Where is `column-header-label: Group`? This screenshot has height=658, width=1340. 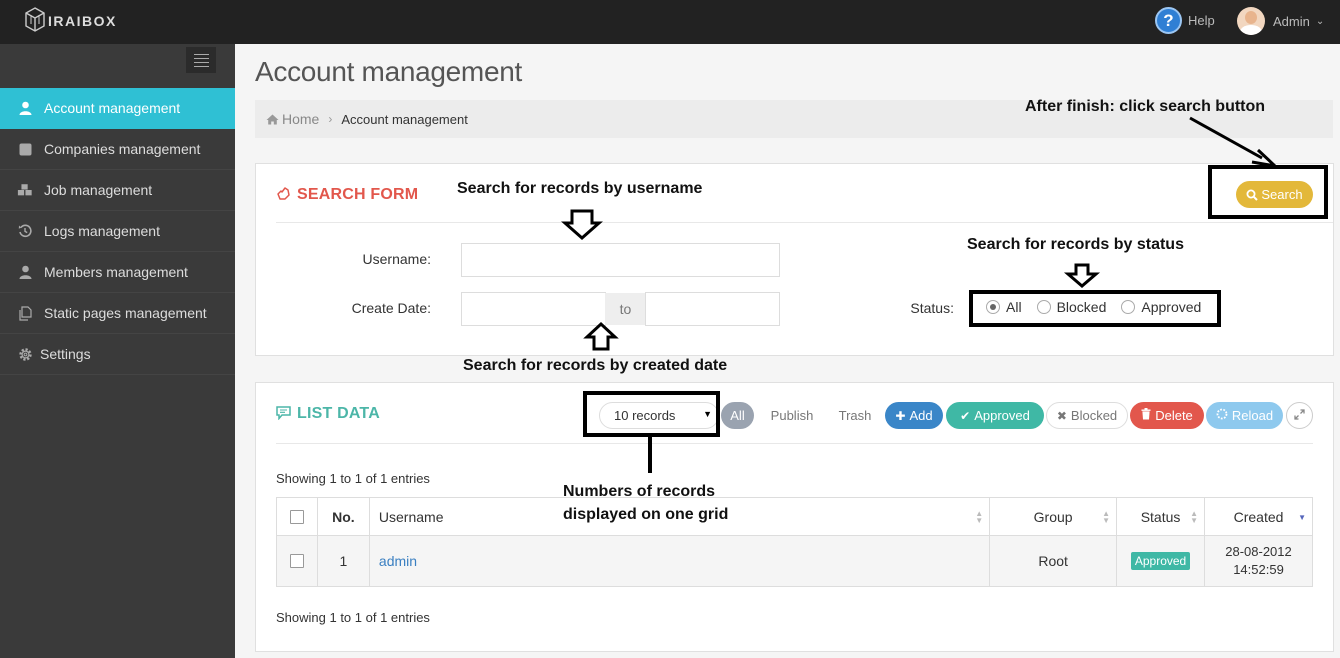 column-header-label: Group is located at coordinates (1053, 516).